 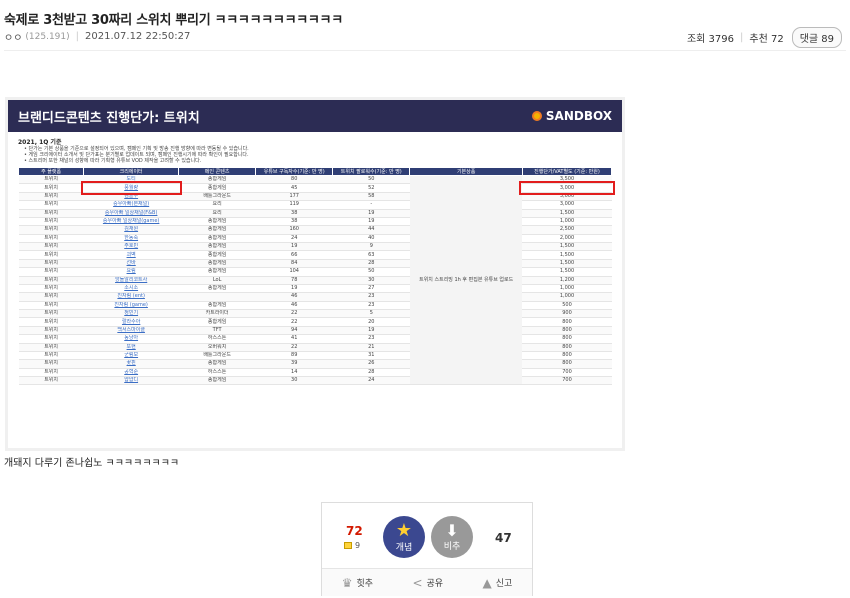 What do you see at coordinates (315, 364) in the screenshot?
I see `table-row: 트위치 꽃핀 종합게임 39 26 800` at bounding box center [315, 364].